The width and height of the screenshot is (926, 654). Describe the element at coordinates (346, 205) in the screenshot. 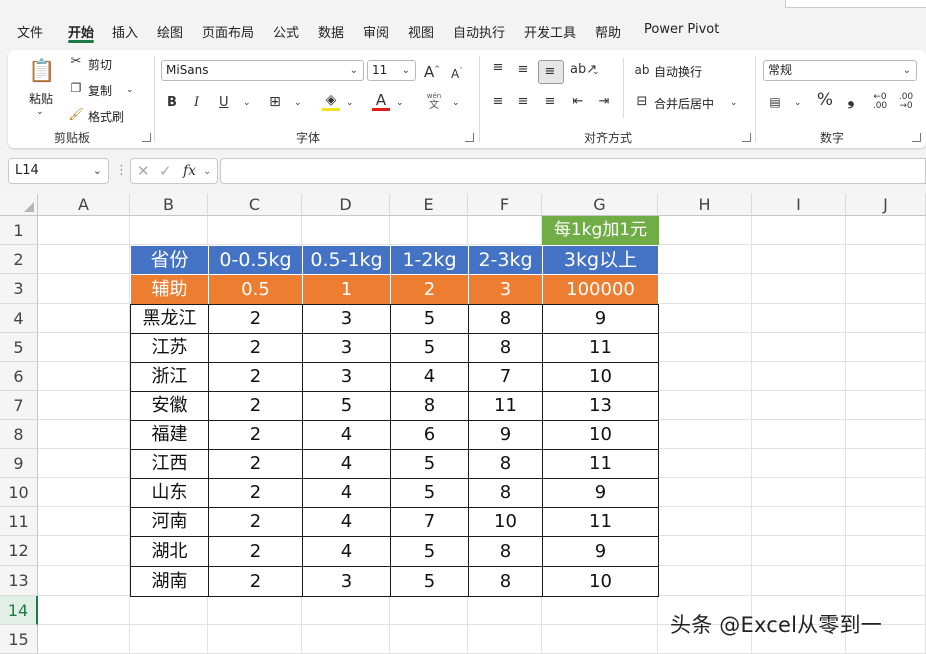

I see `column-header-d: D` at that location.